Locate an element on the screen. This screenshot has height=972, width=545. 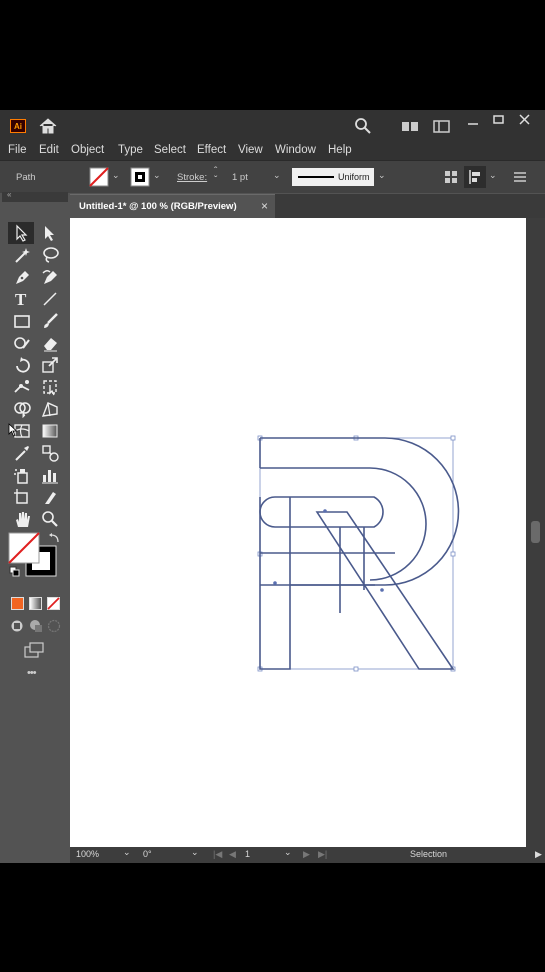
change-screen-mode-icon is located at coordinates (35, 650).